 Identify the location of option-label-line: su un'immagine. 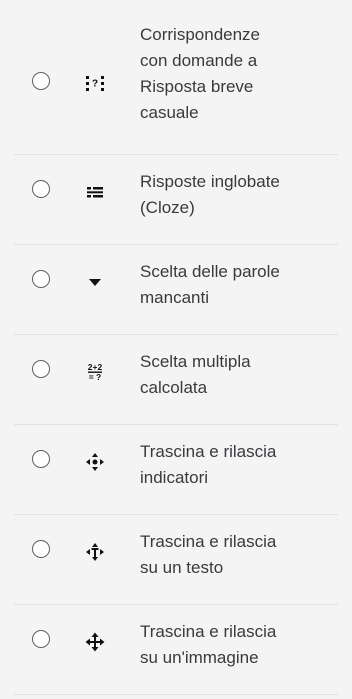
(199, 657).